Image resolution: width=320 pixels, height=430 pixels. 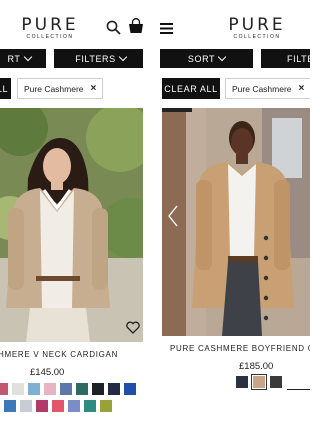 What do you see at coordinates (14, 58) in the screenshot?
I see `sort-label: RT` at bounding box center [14, 58].